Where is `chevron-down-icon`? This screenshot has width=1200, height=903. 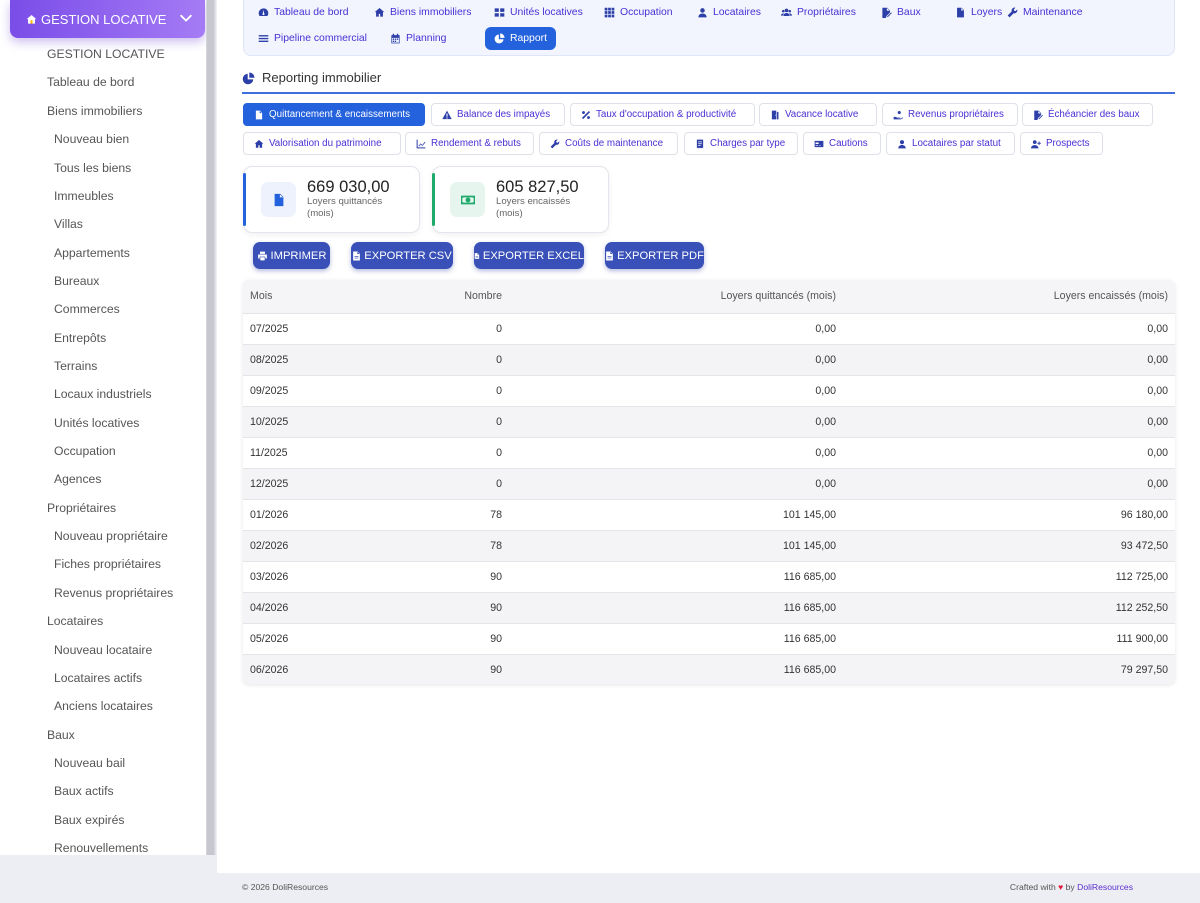 chevron-down-icon is located at coordinates (186, 18).